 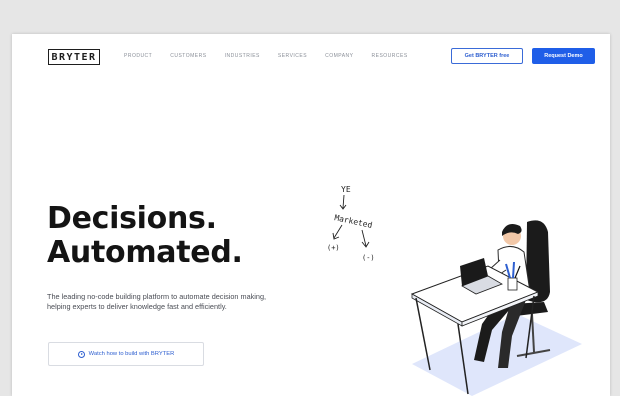 What do you see at coordinates (74, 57) in the screenshot?
I see `bryter-logo: BRYTER` at bounding box center [74, 57].